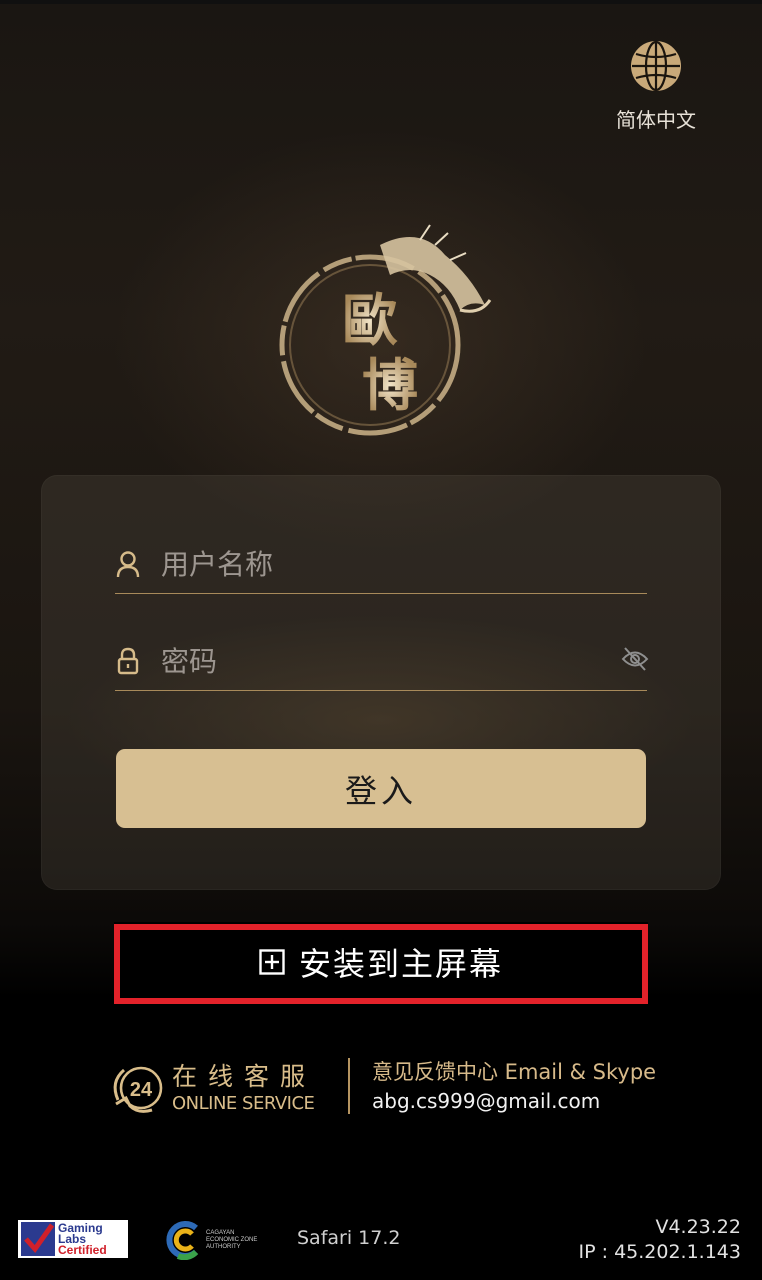 The image size is (762, 1280). What do you see at coordinates (82, 1249) in the screenshot?
I see `gl-word-3: Certified` at bounding box center [82, 1249].